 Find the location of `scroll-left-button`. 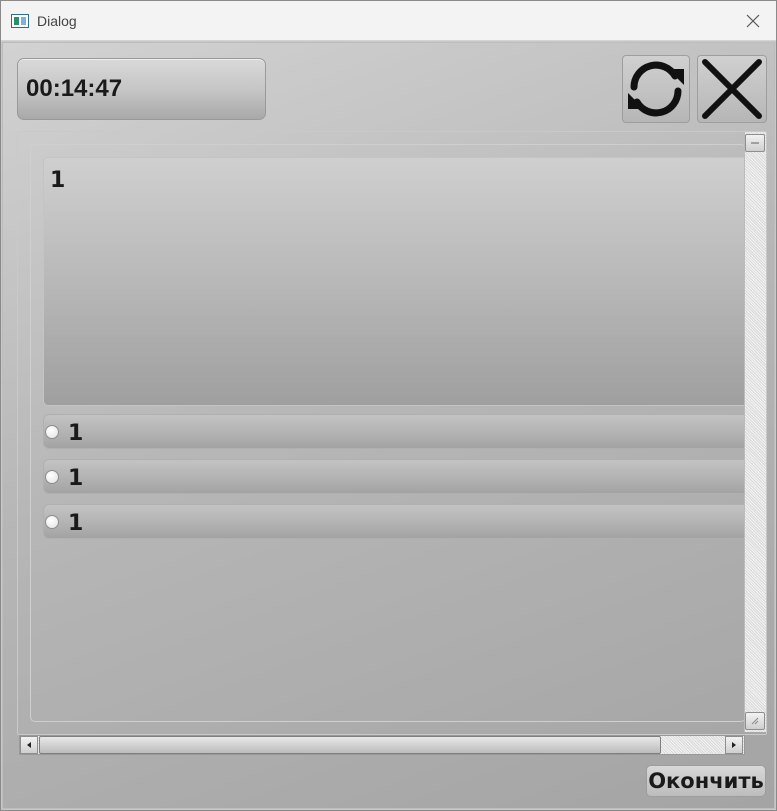

scroll-left-button is located at coordinates (29, 745).